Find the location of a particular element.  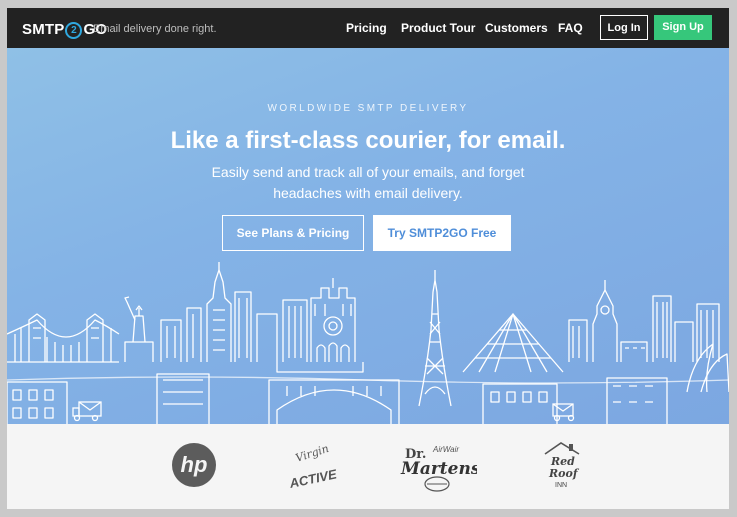

nav-customers: Customers is located at coordinates (516, 28).